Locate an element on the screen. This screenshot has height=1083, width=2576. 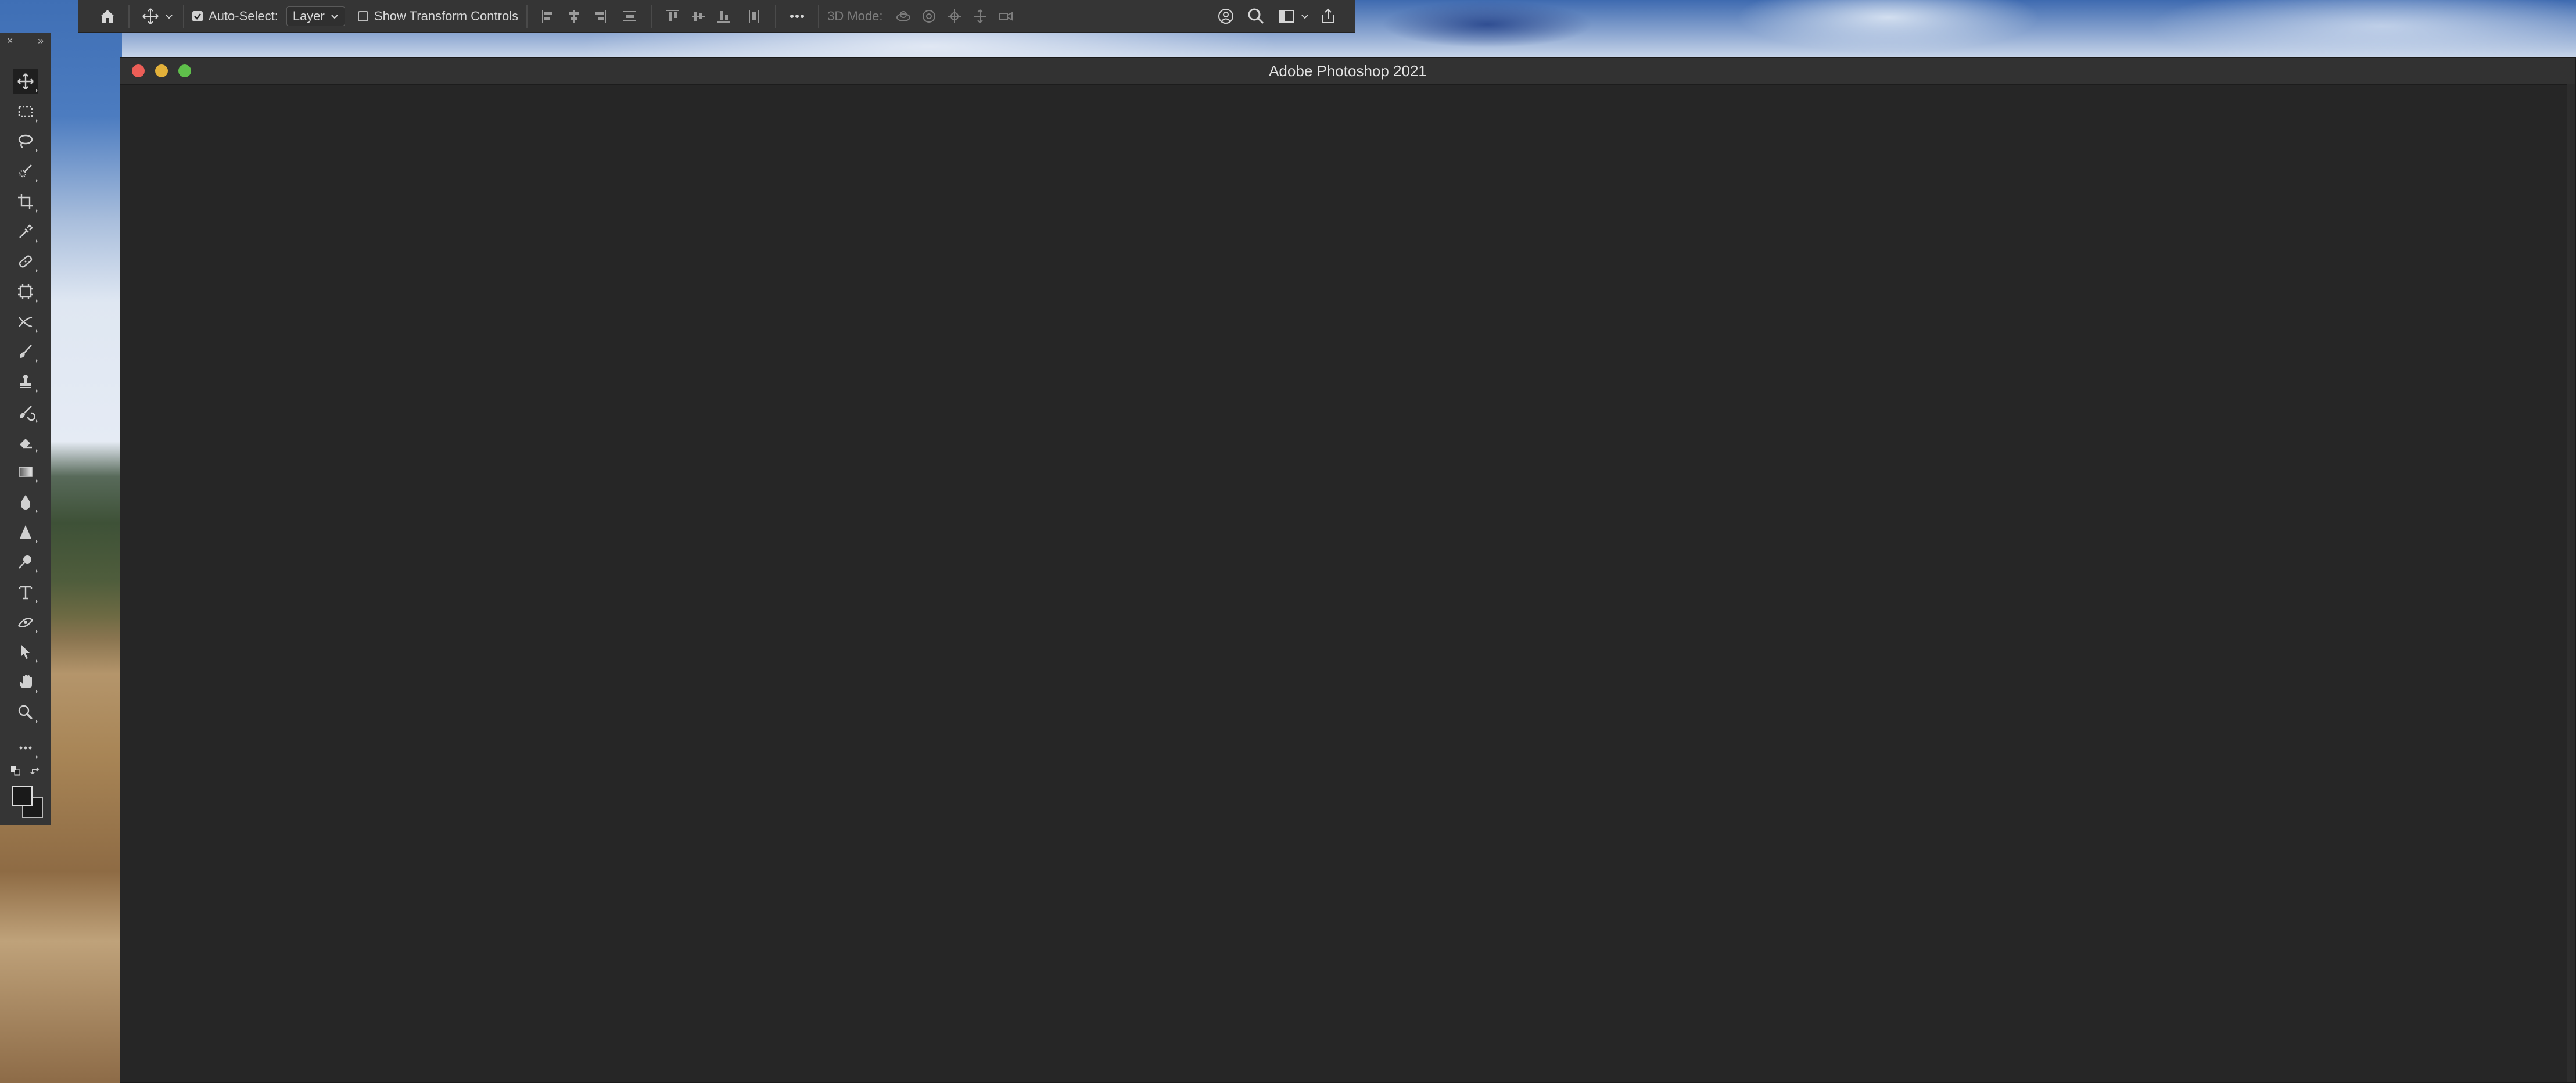
pen-icon is located at coordinates (25, 623).